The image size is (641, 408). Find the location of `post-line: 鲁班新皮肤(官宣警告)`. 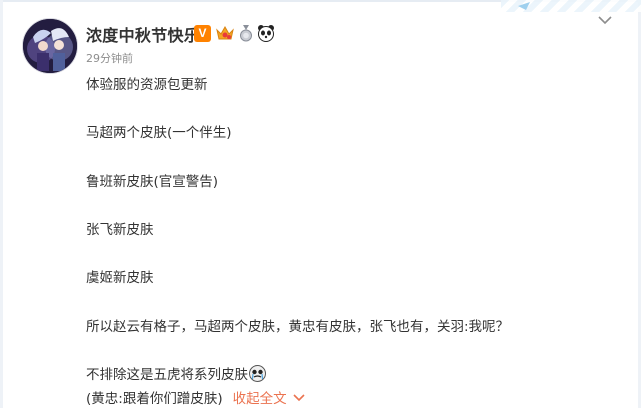

post-line: 鲁班新皮肤(官宣警告) is located at coordinates (152, 182).